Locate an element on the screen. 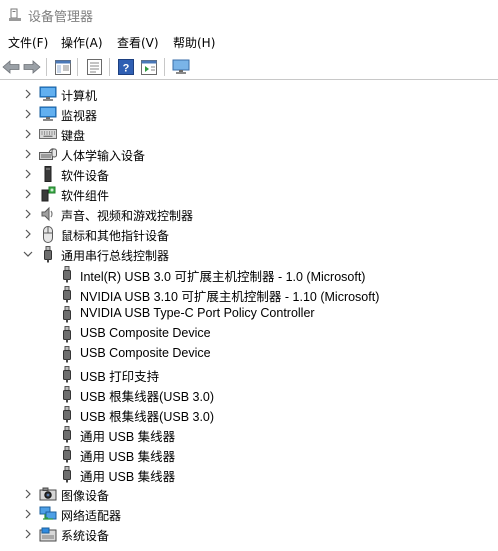 The height and width of the screenshot is (551, 498). tree-node-sound-video-game: 声音、视频和游戏控制器 is located at coordinates (249, 214).